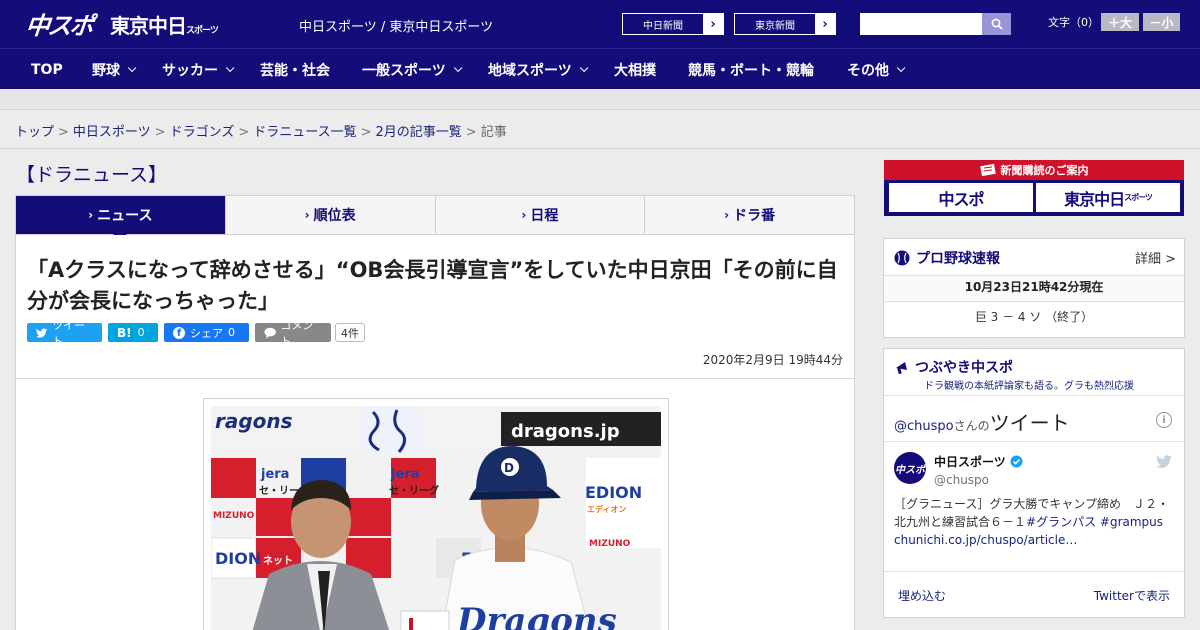  I want to click on nav-racing: 競馬・ボート・競輪, so click(751, 69).